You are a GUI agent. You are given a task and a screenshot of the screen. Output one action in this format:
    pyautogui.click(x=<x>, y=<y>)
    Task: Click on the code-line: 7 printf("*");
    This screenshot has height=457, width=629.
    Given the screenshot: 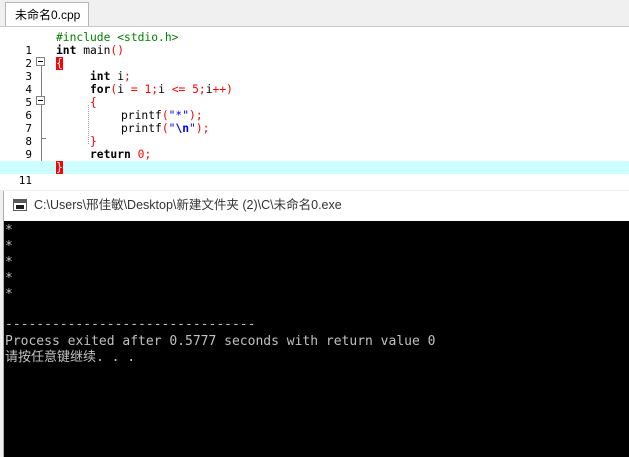 What is the action you would take?
    pyautogui.click(x=314, y=122)
    